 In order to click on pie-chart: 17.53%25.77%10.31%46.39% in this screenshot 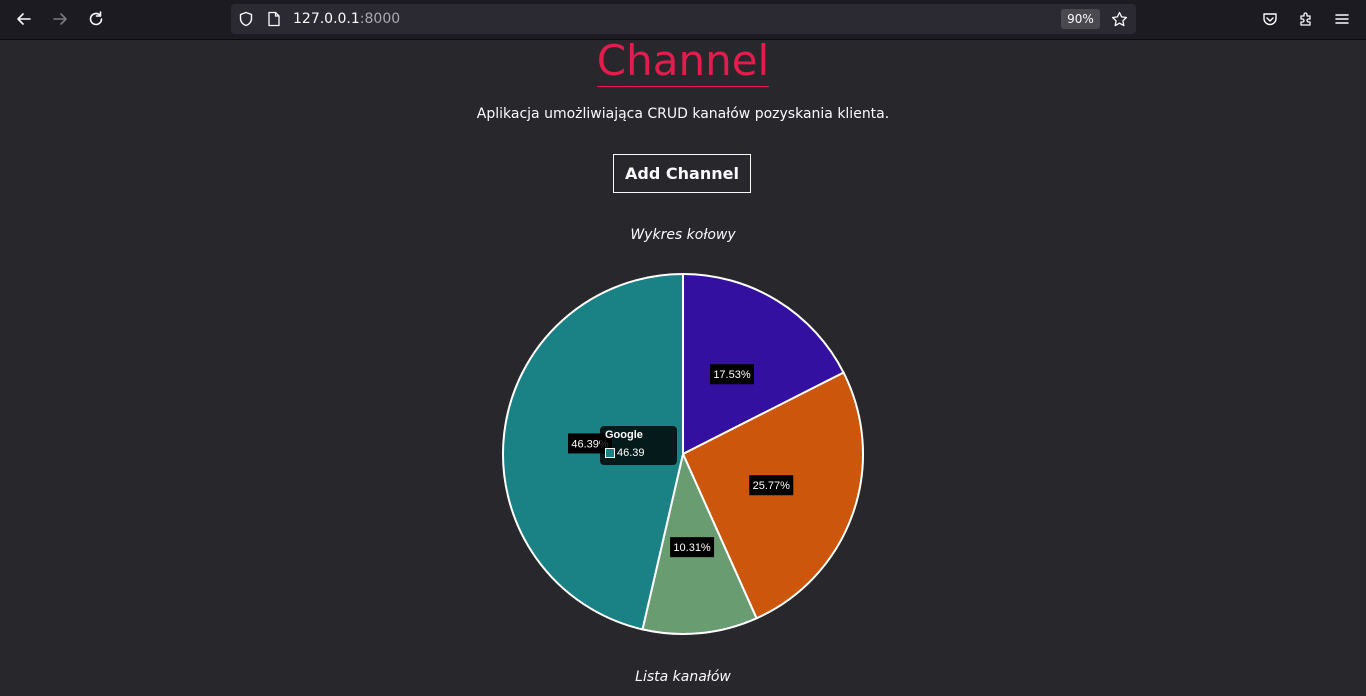, I will do `click(683, 454)`.